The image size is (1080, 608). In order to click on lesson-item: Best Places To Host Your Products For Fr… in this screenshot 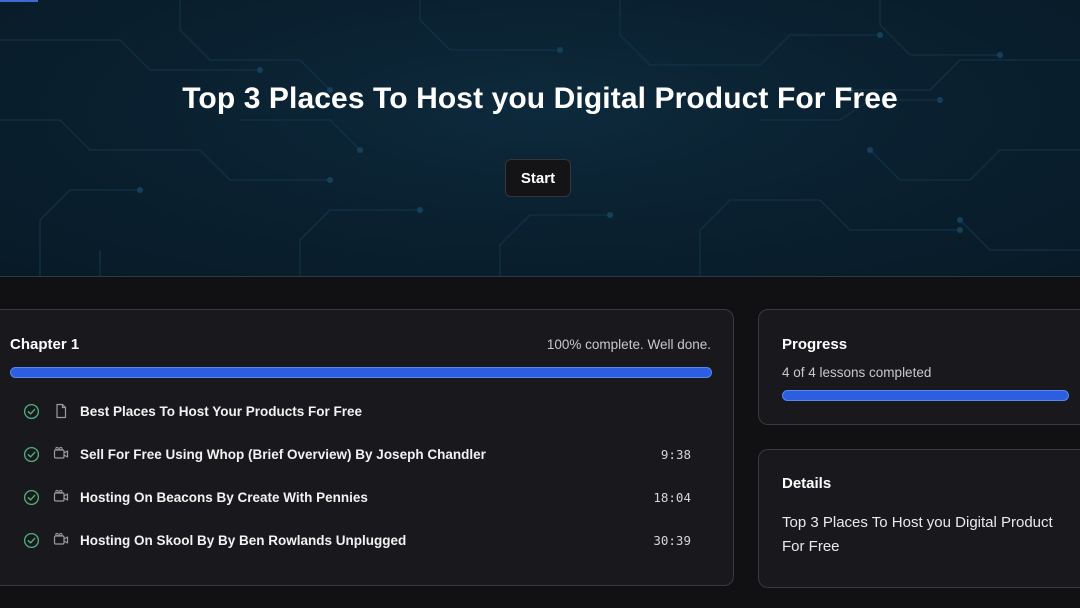, I will do `click(363, 411)`.